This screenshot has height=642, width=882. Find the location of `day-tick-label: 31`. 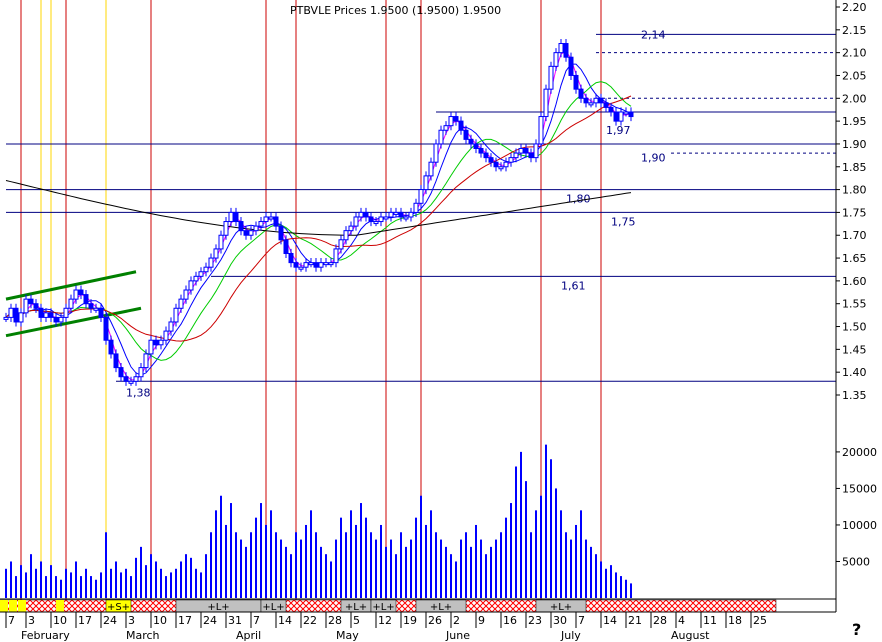

day-tick-label: 31 is located at coordinates (235, 620).